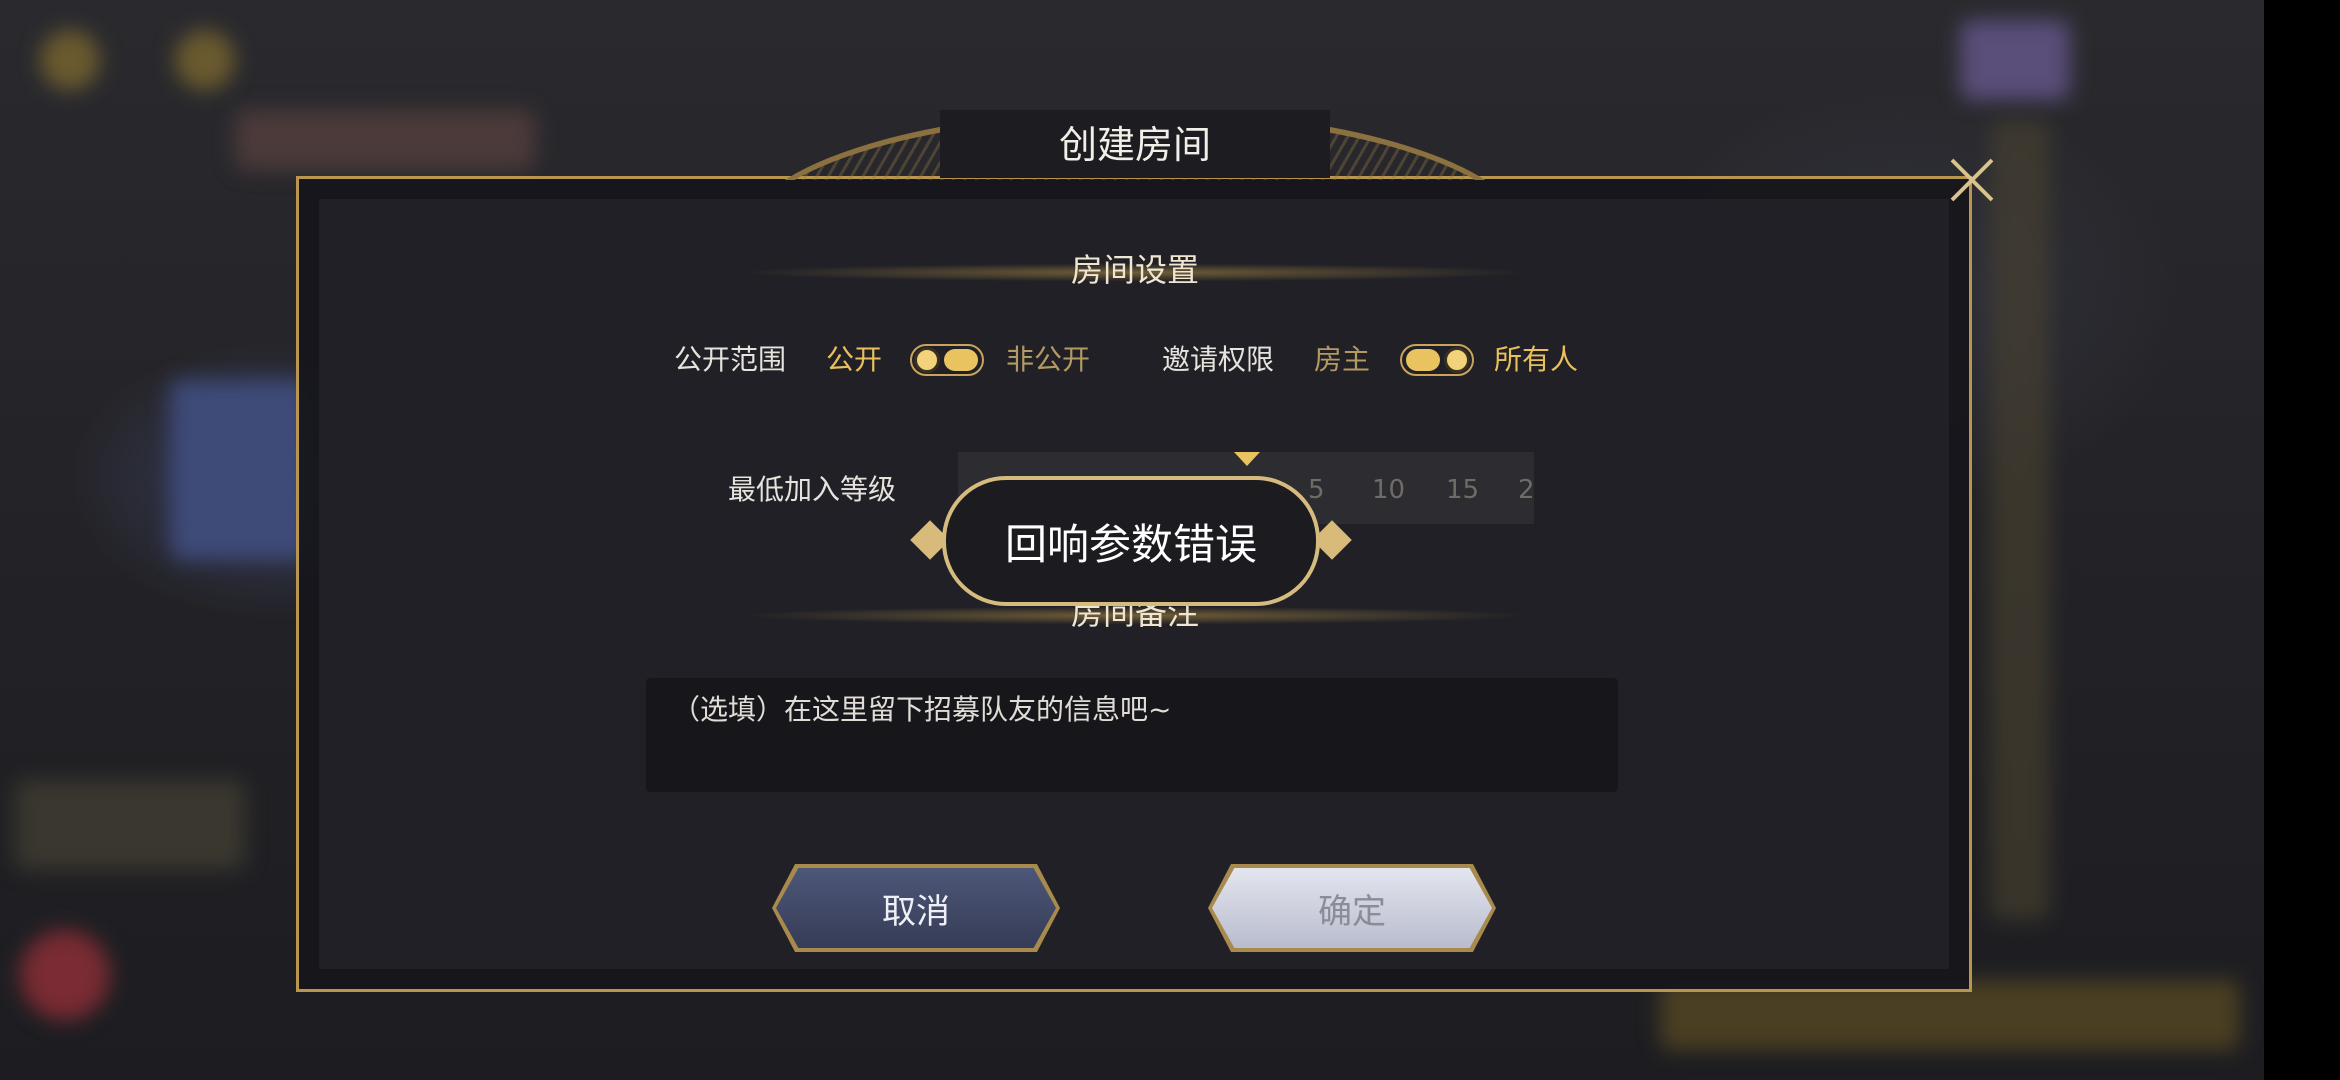 The height and width of the screenshot is (1080, 2340). I want to click on background-record-icon, so click(65, 975).